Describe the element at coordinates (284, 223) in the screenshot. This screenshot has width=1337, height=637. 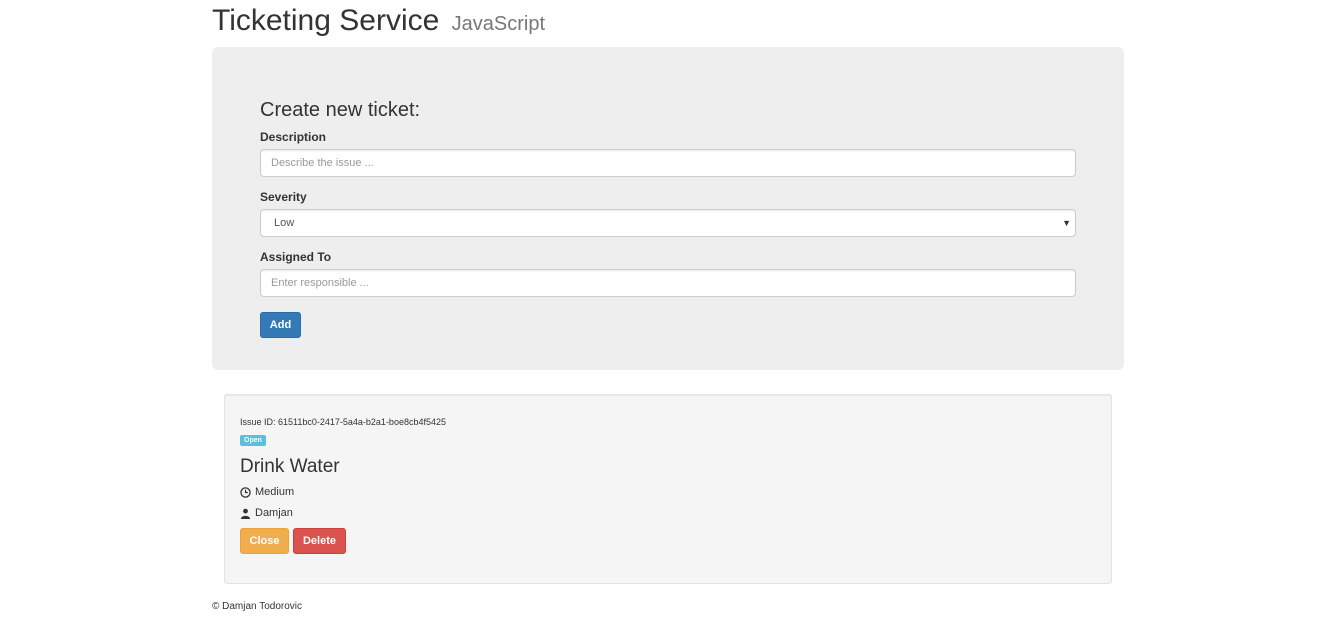
I see `severity-selected-value: Low` at that location.